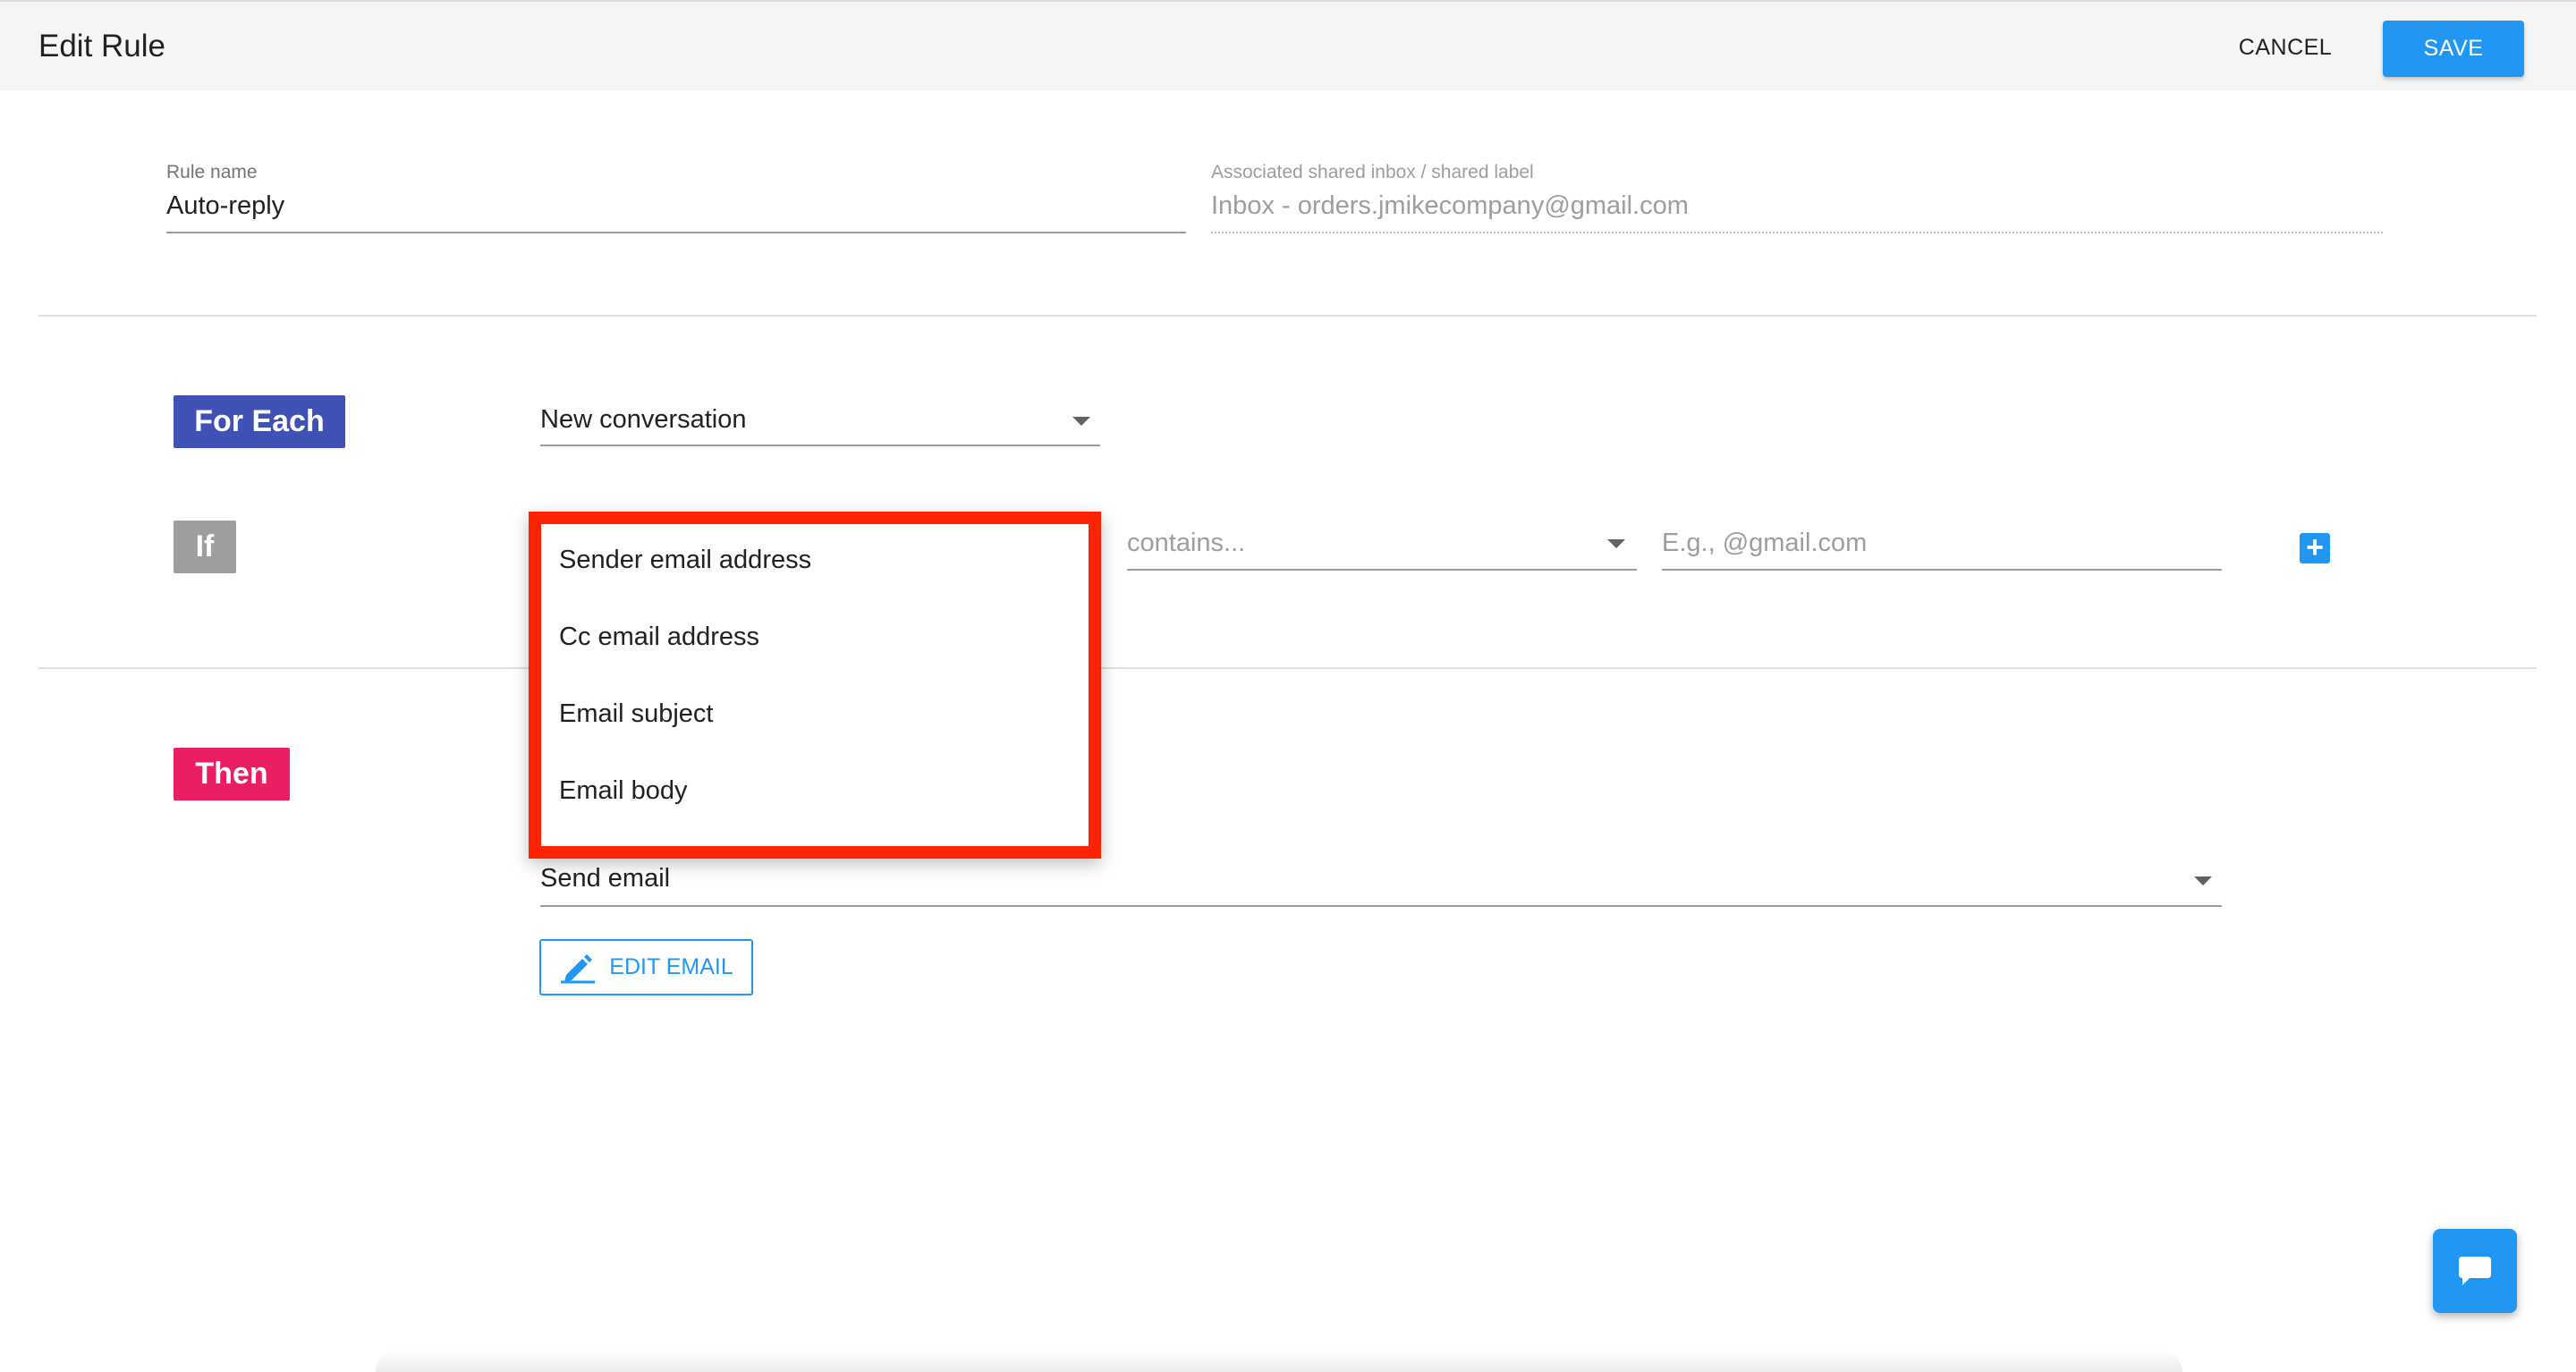  What do you see at coordinates (578, 968) in the screenshot?
I see `edit-pen-icon` at bounding box center [578, 968].